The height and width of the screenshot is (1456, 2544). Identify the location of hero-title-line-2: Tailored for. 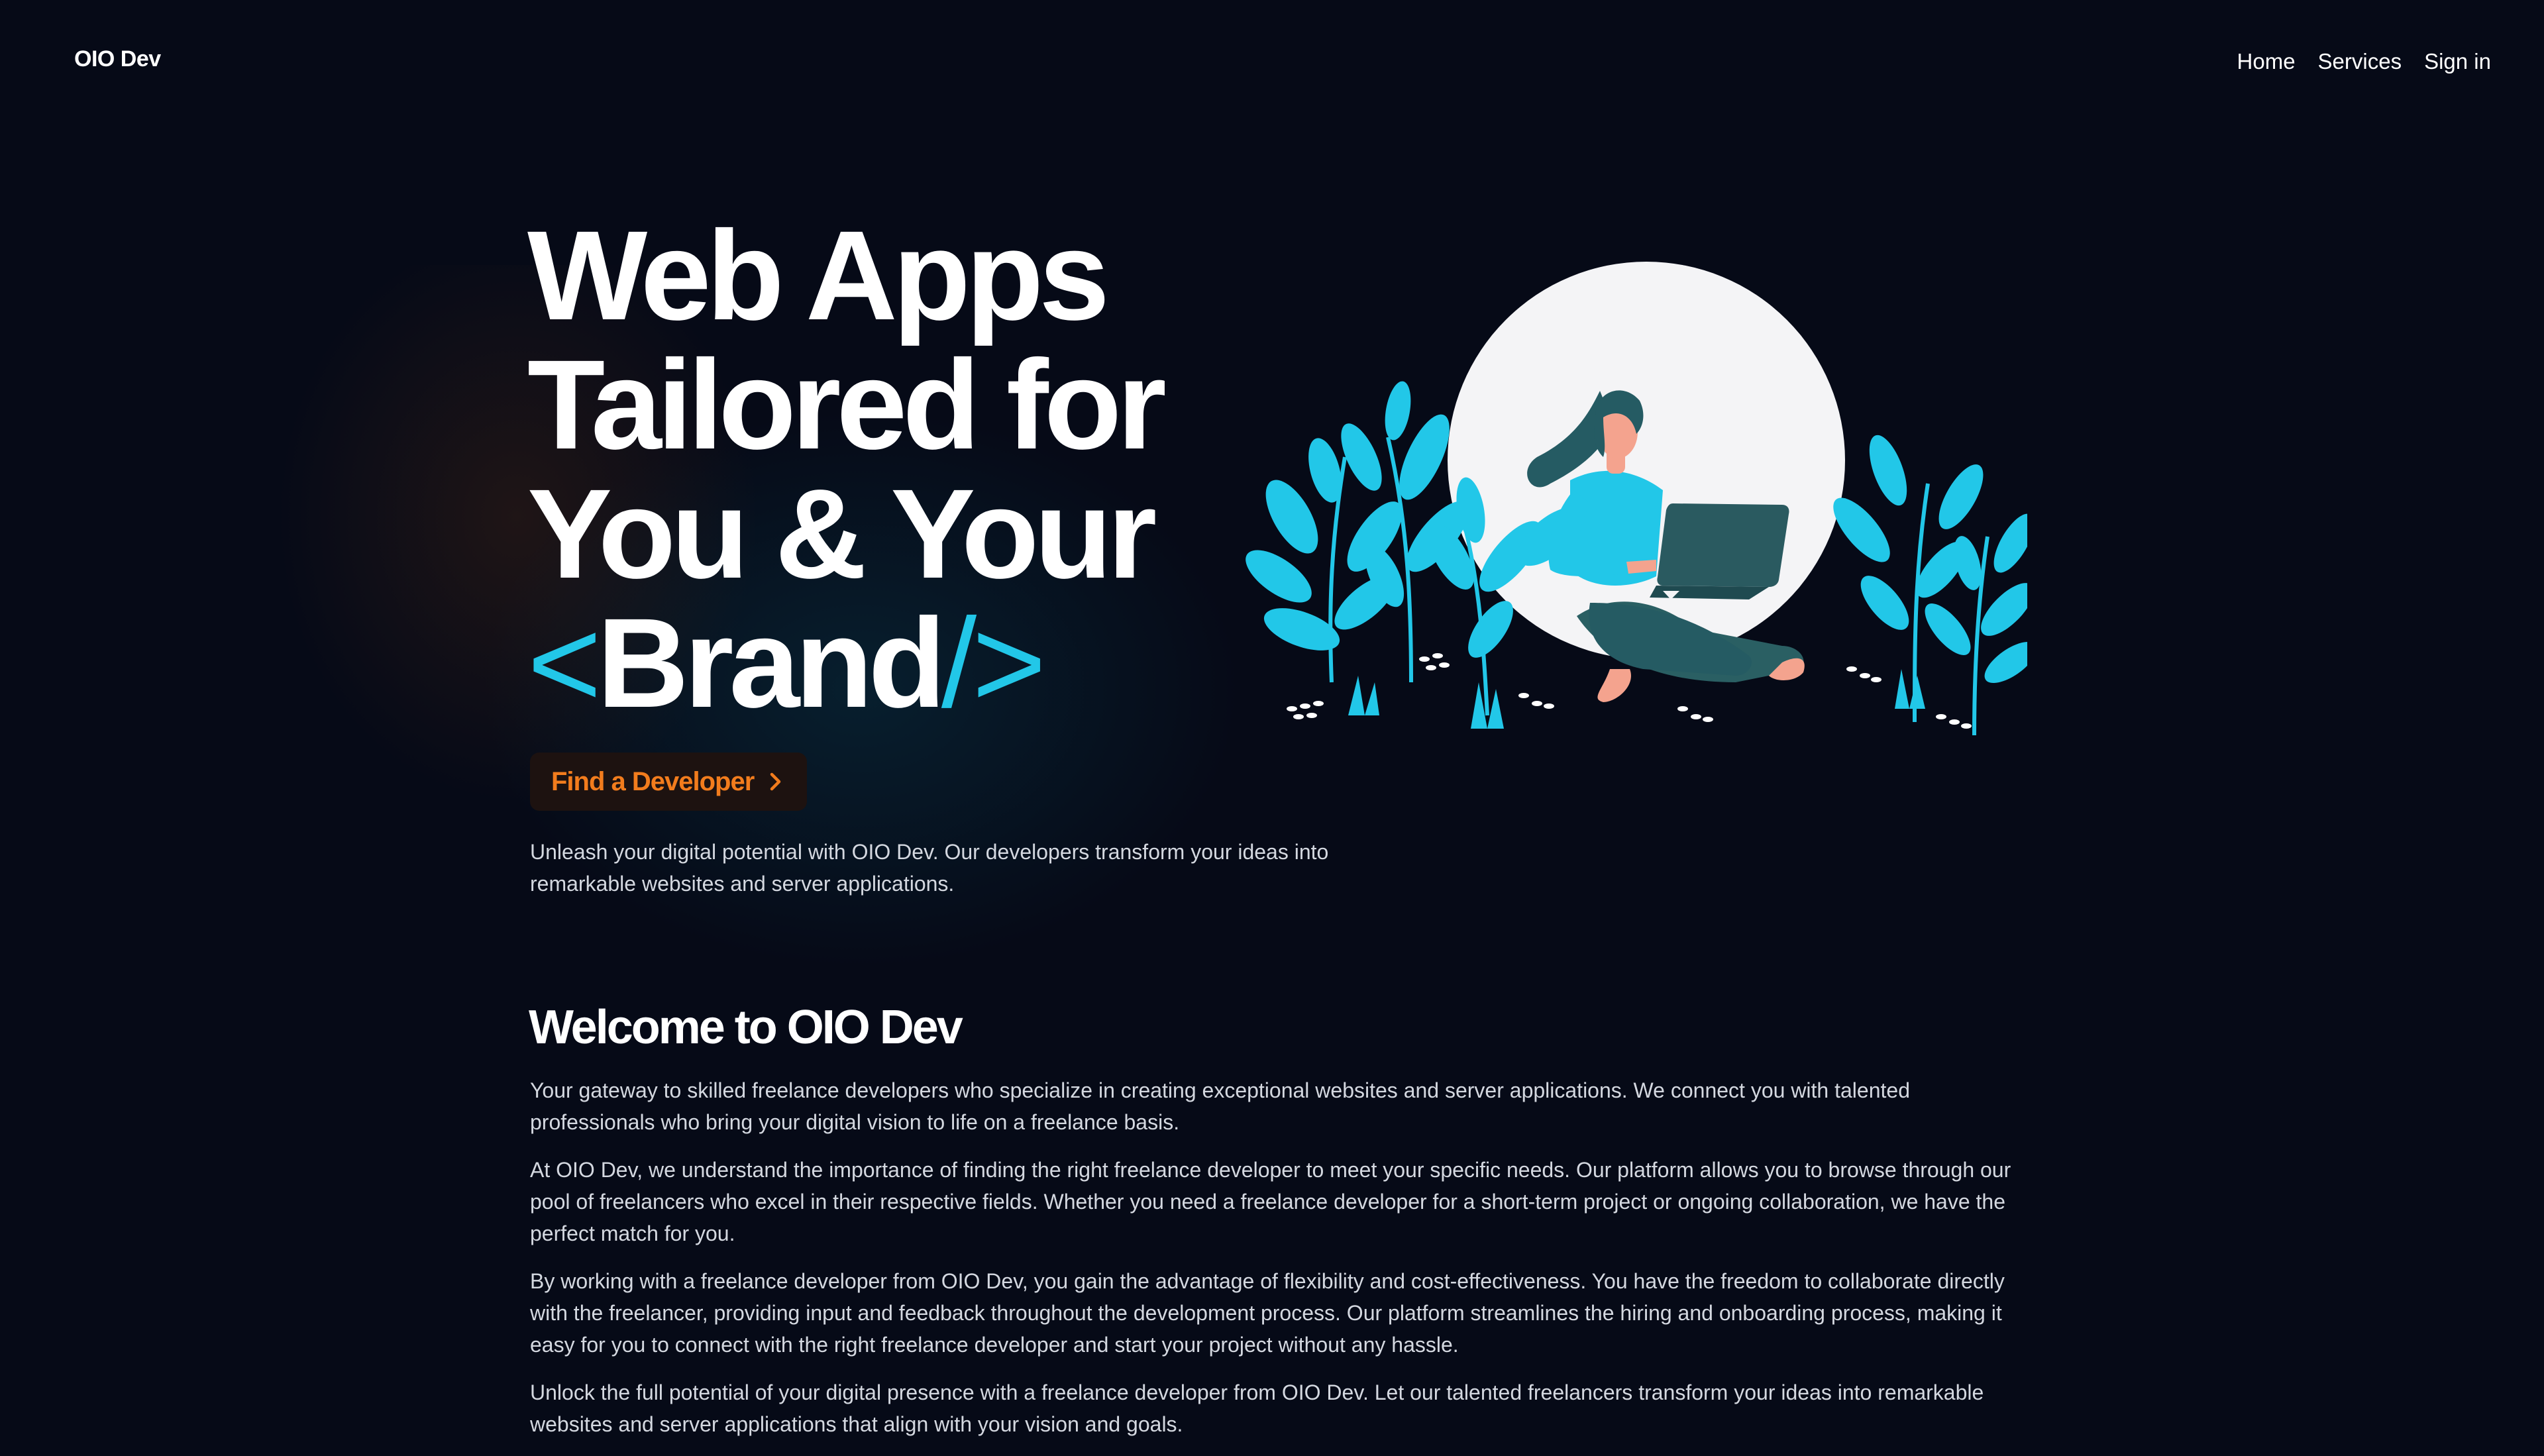
(847, 404).